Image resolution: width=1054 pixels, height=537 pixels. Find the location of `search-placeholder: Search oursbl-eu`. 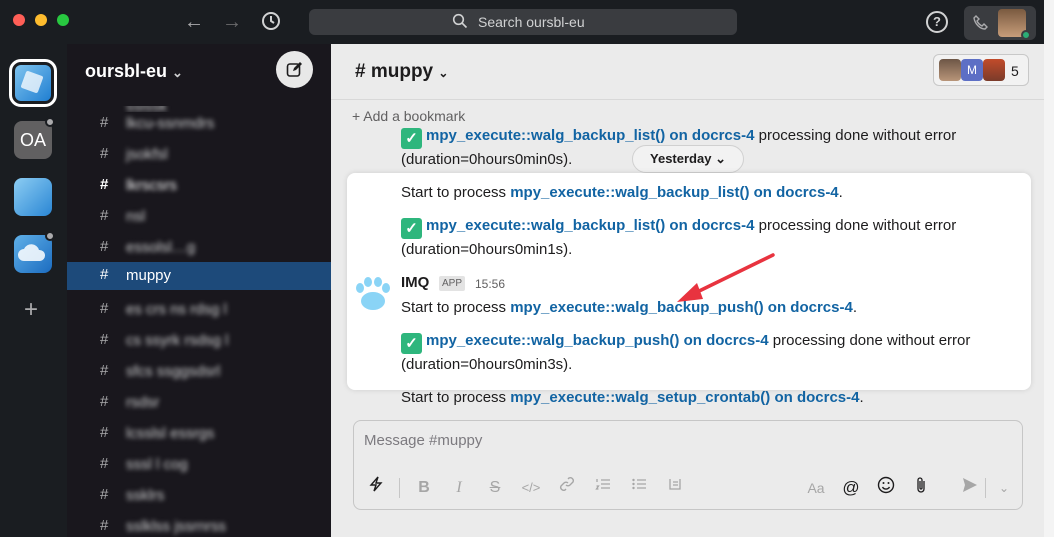

search-placeholder: Search oursbl-eu is located at coordinates (531, 22).